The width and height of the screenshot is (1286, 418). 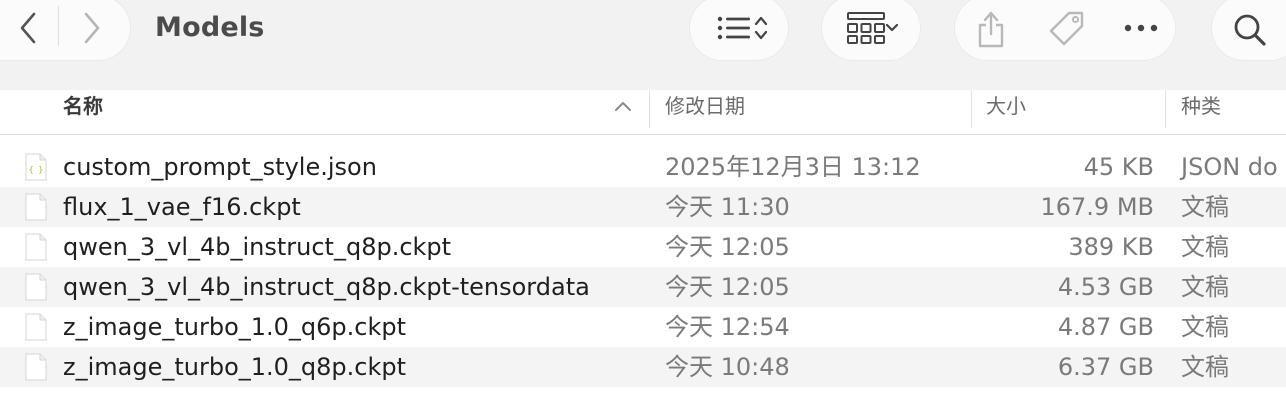 I want to click on more-icon, so click(x=1141, y=28).